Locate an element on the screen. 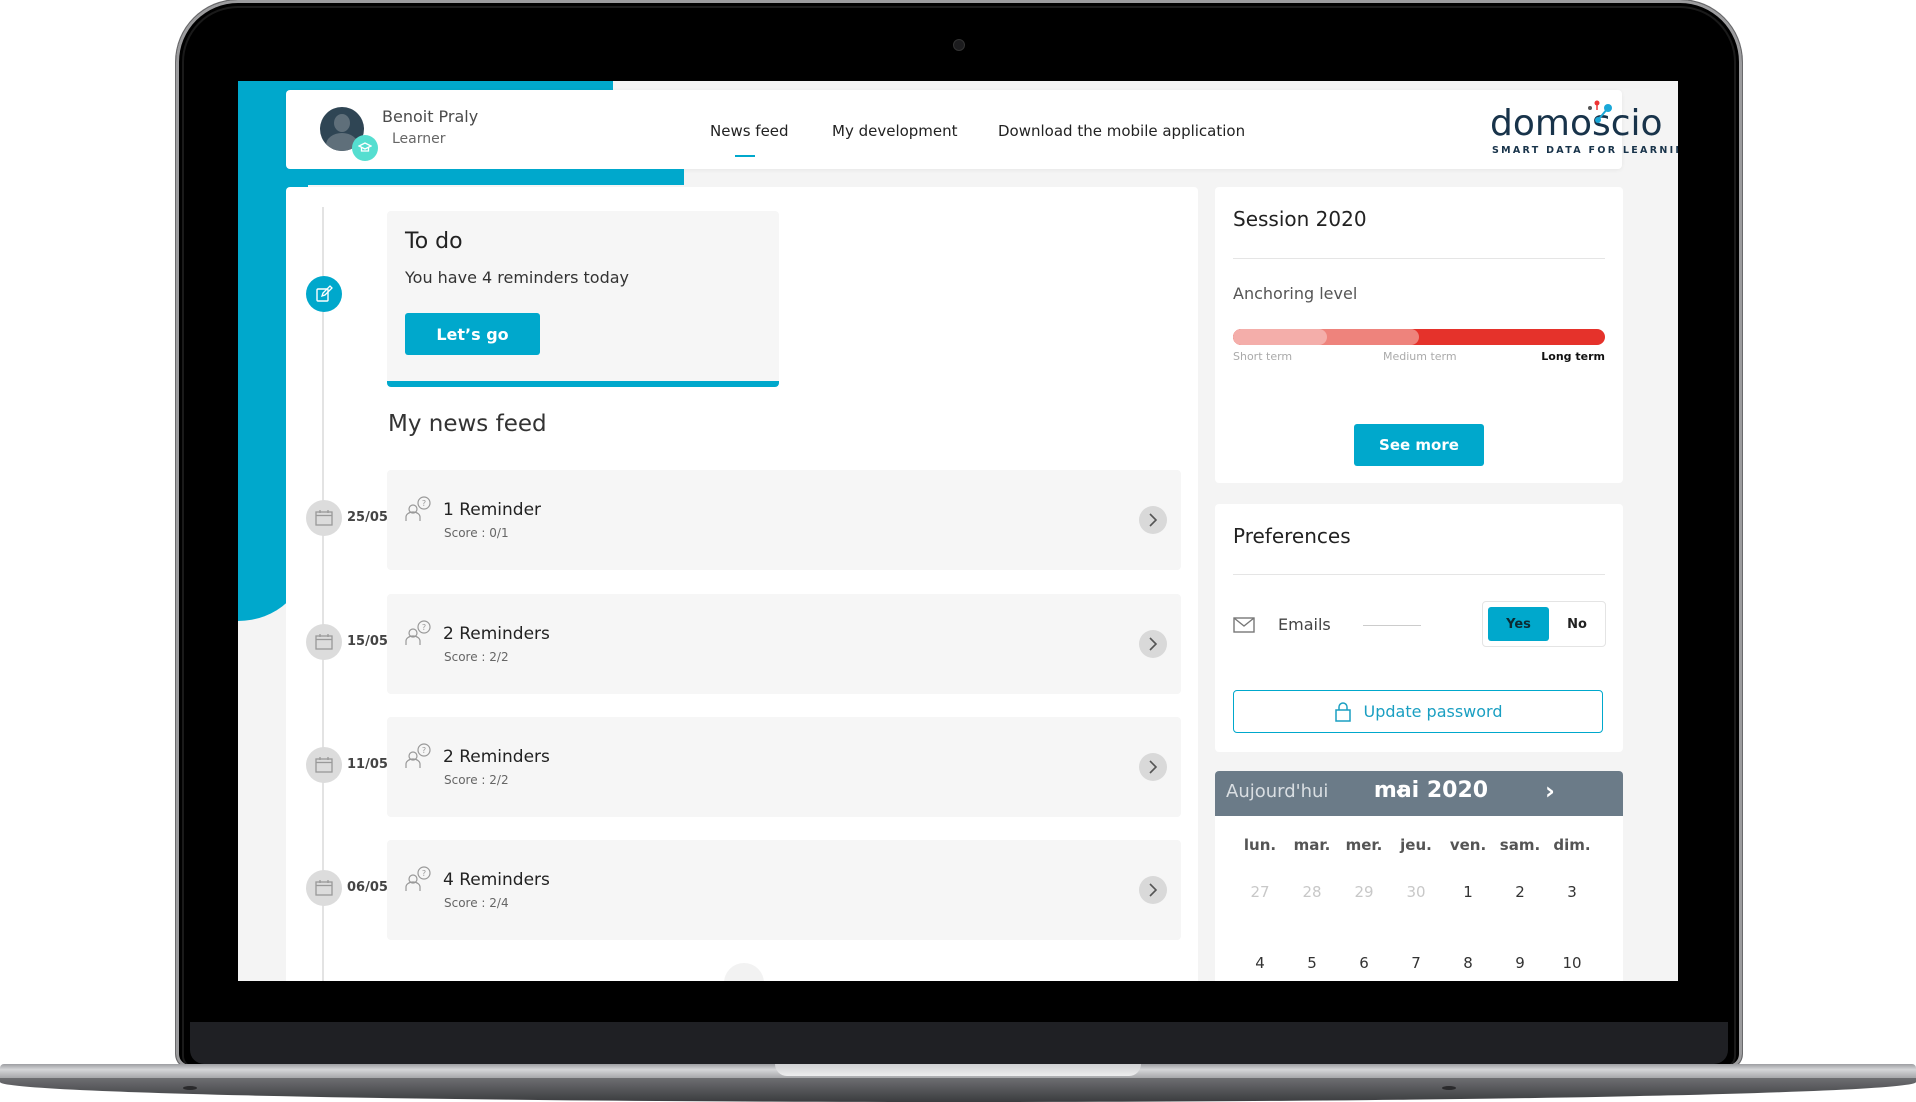  calendar-header: Aujourd'hui ‹ mai 2020 › is located at coordinates (1419, 793).